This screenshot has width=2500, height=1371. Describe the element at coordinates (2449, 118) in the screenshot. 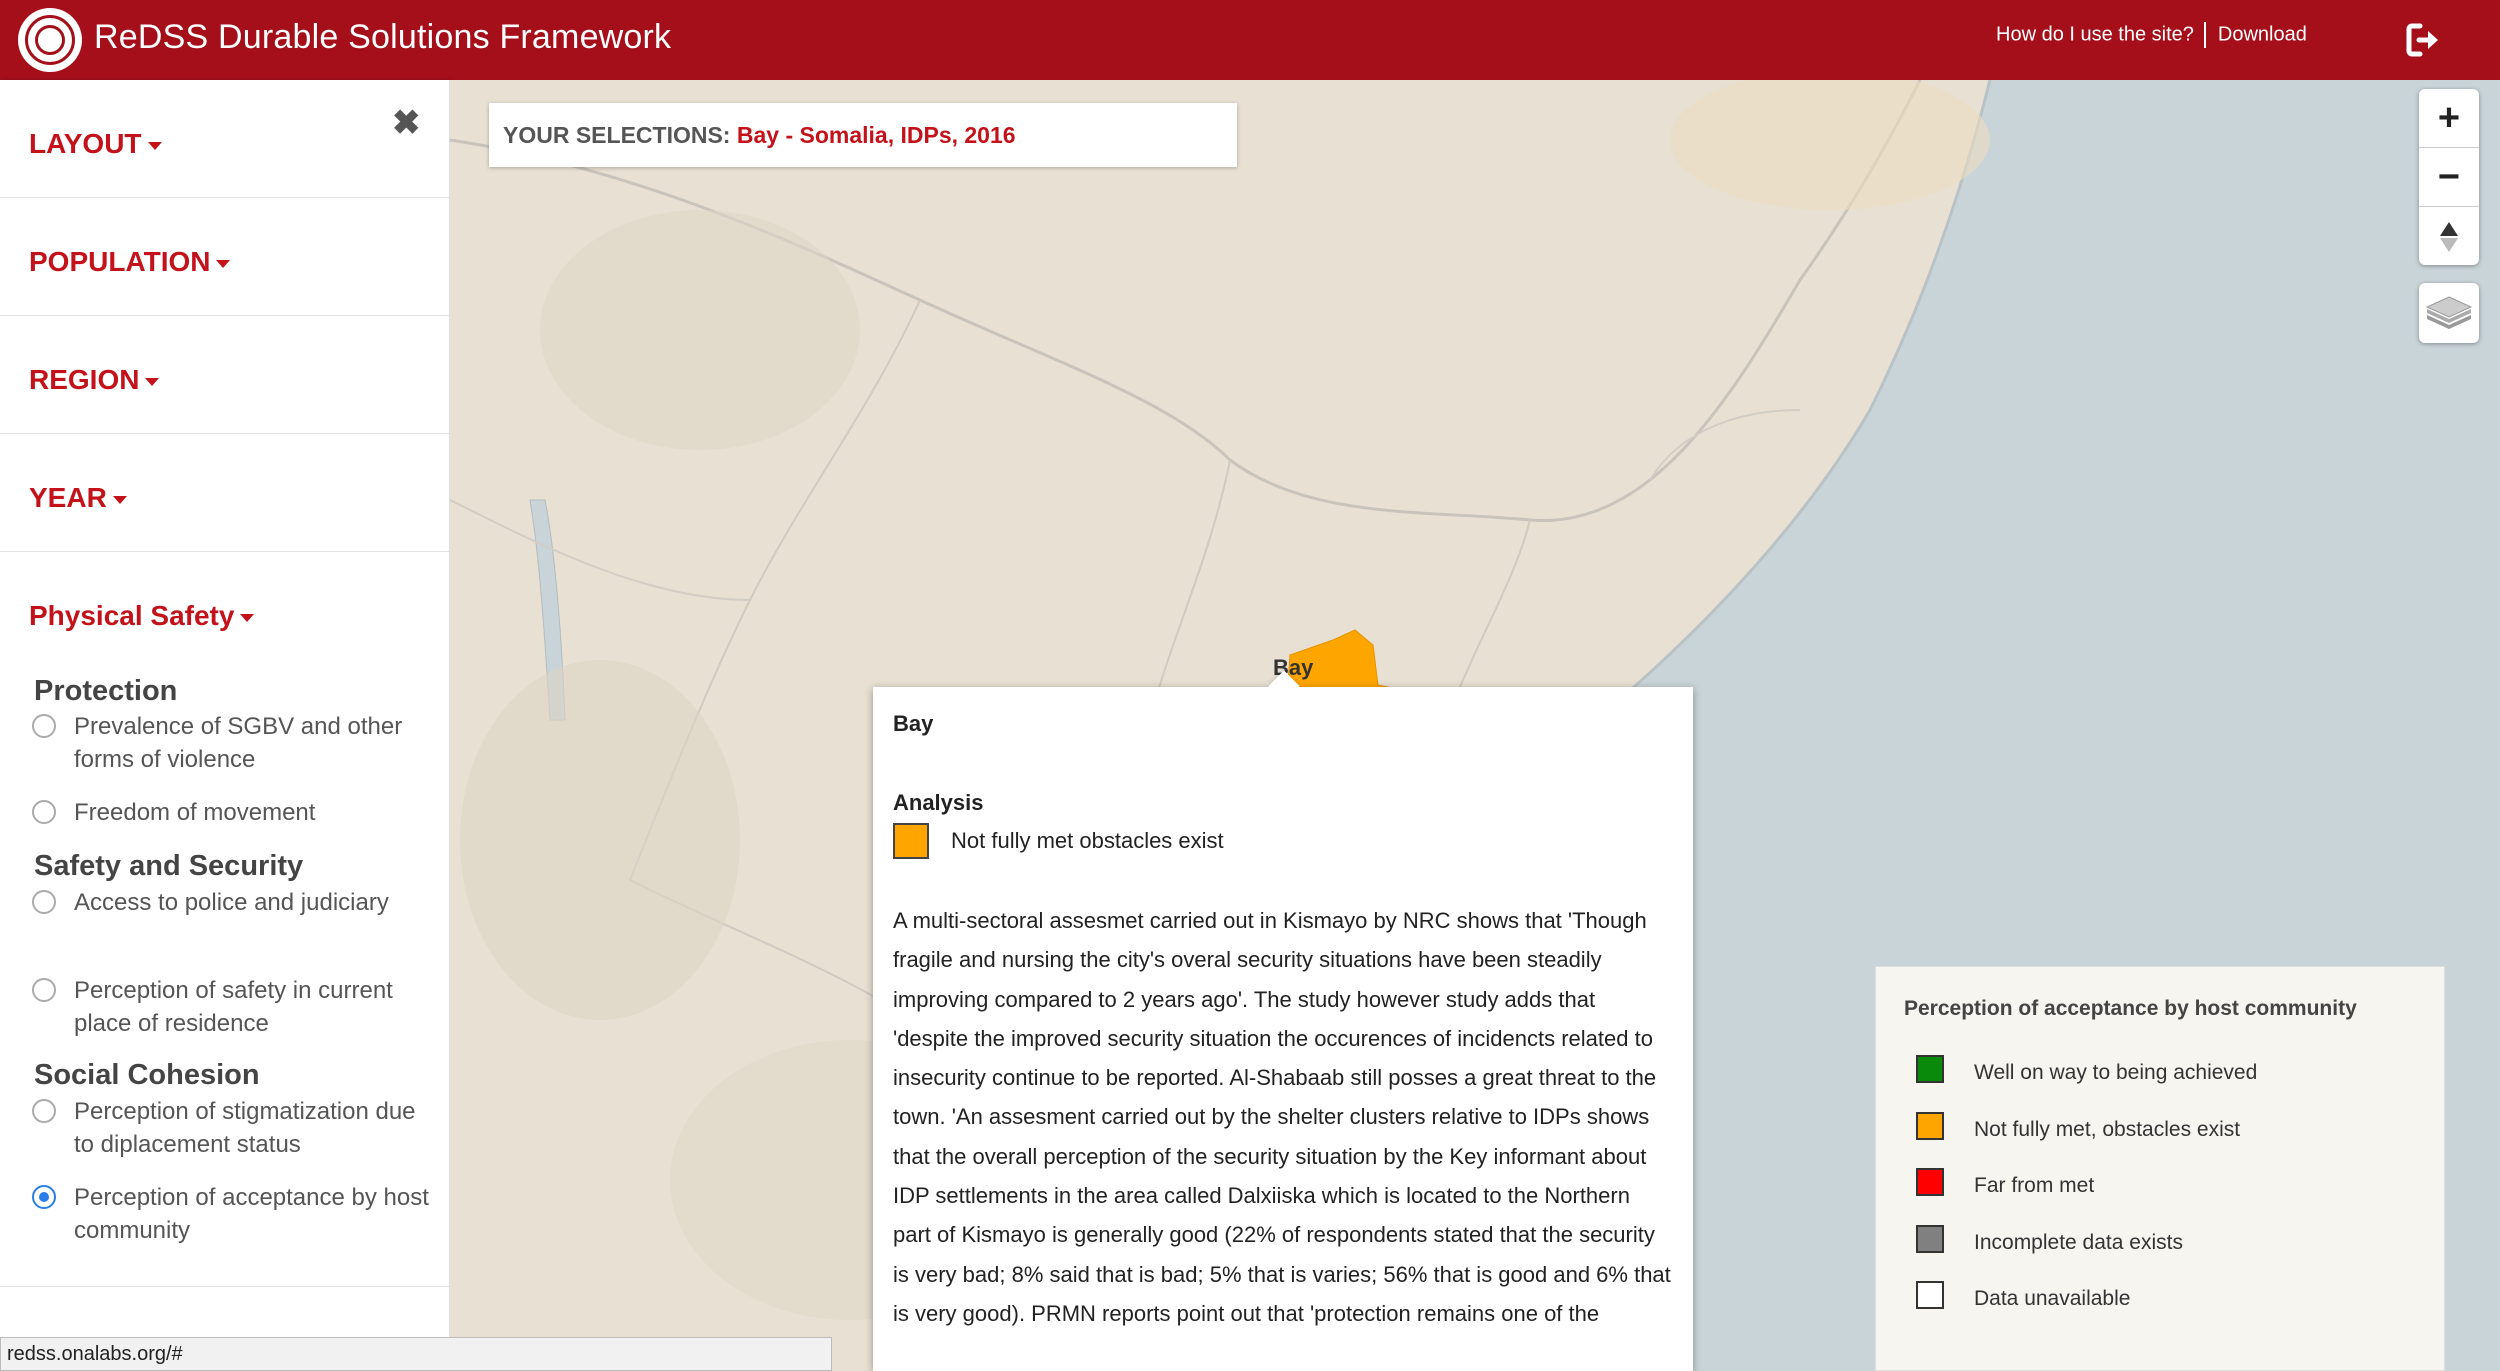

I see `zoom-in-button: +` at that location.